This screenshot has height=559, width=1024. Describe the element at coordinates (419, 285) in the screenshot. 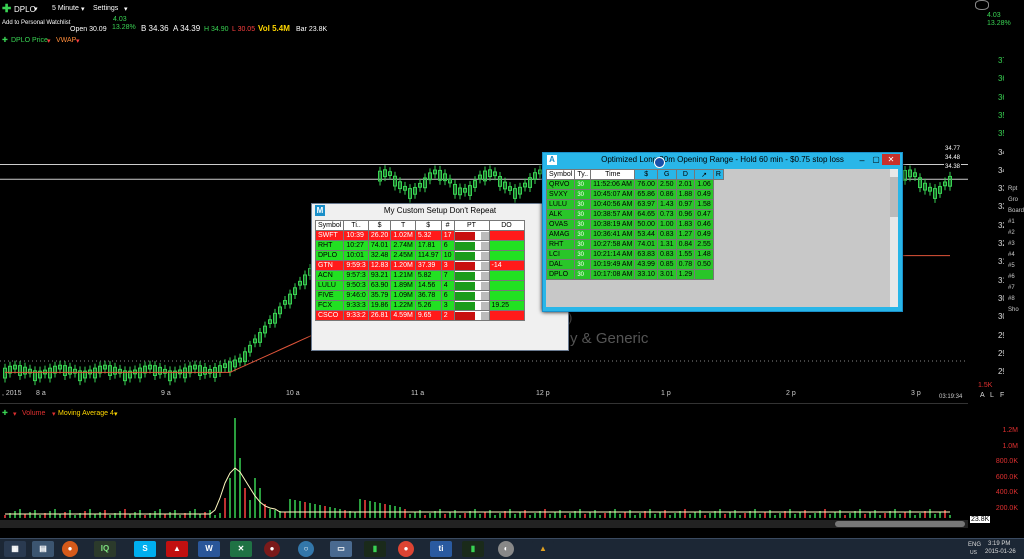

I see `table-row: LULU 9:50:3 63.90 1.89M 14.56 4` at that location.